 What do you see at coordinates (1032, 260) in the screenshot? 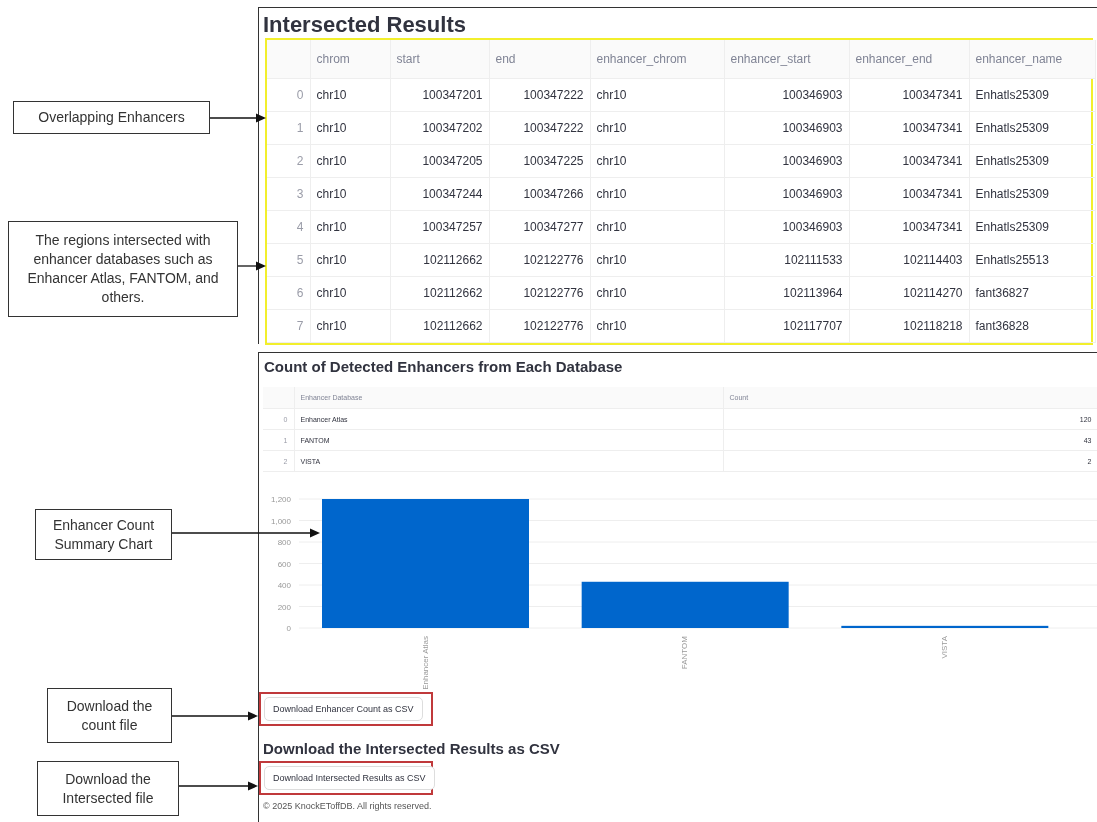
I see `table-cell: Enhatls25513` at bounding box center [1032, 260].